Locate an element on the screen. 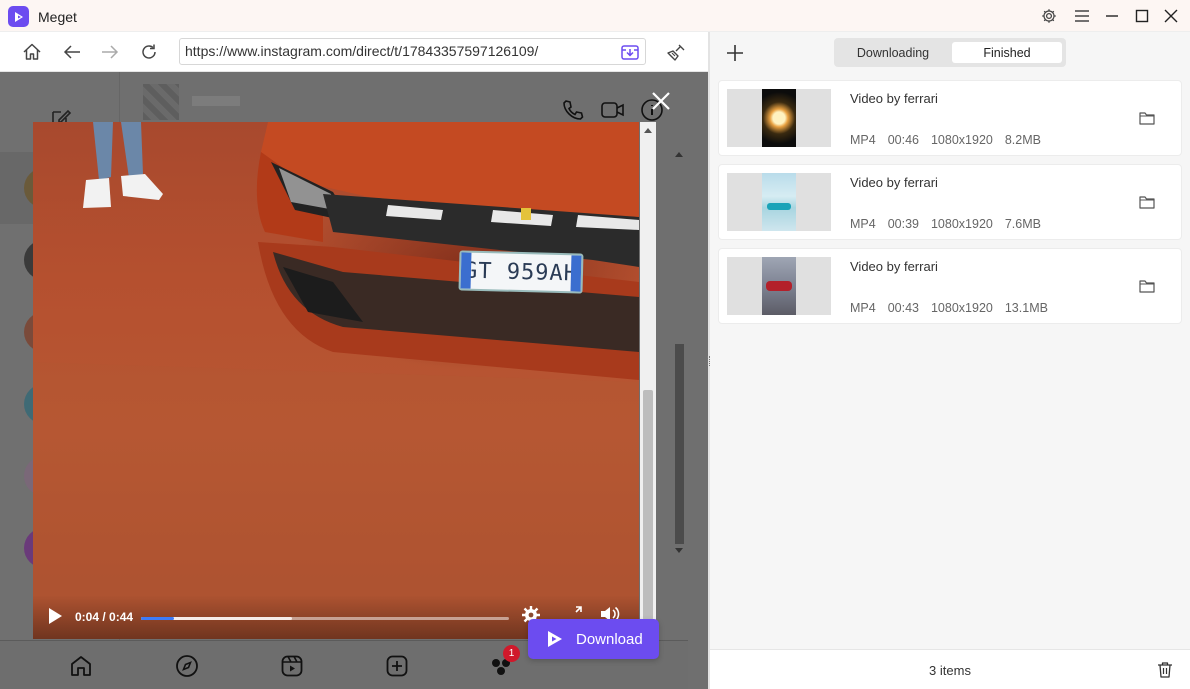  page-scroll-thumb is located at coordinates (679, 444).